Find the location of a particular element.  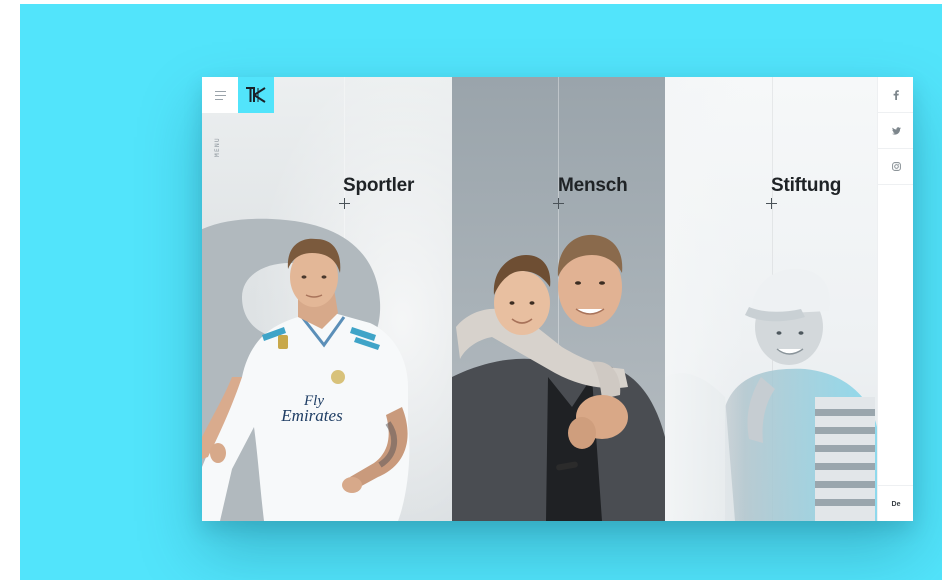

instagram-link is located at coordinates (895, 167).